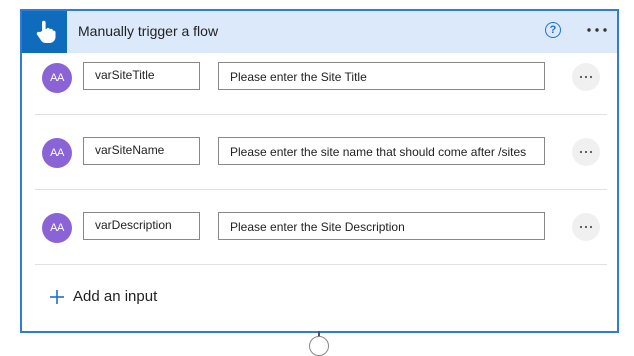  Describe the element at coordinates (115, 296) in the screenshot. I see `add-input-label: Add an input` at that location.